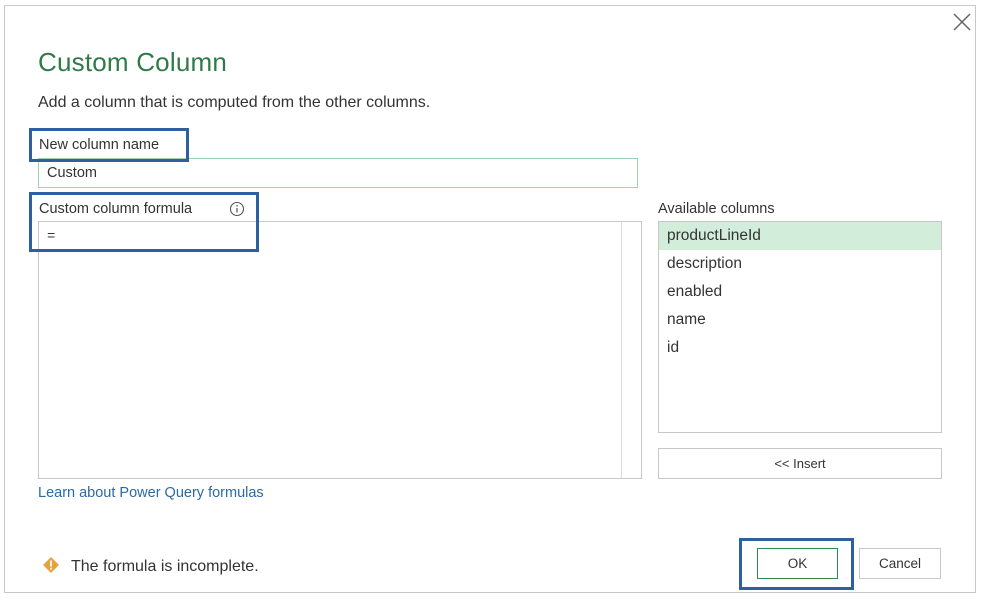  I want to click on learn-power-query-link: Learn about Power Query formulas, so click(151, 493).